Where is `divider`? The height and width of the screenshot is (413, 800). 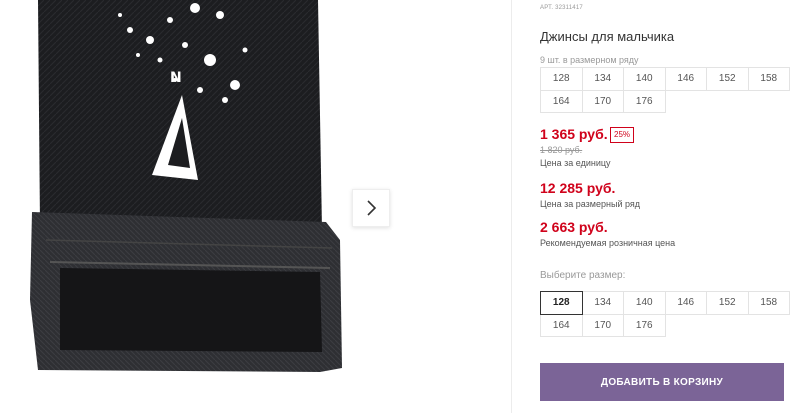 divider is located at coordinates (511, 206).